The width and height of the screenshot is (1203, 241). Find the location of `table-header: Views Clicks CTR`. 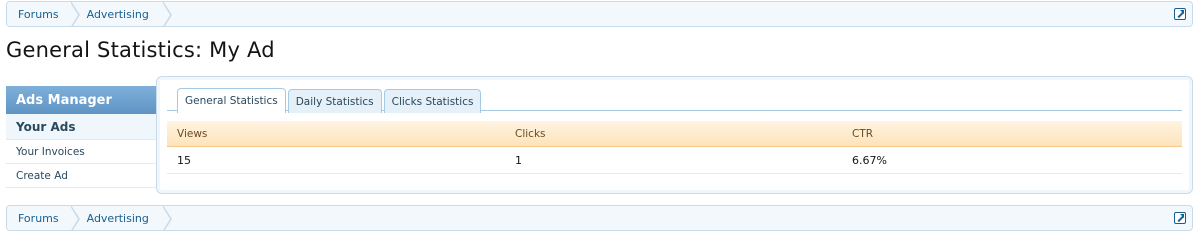

table-header: Views Clicks CTR is located at coordinates (674, 134).